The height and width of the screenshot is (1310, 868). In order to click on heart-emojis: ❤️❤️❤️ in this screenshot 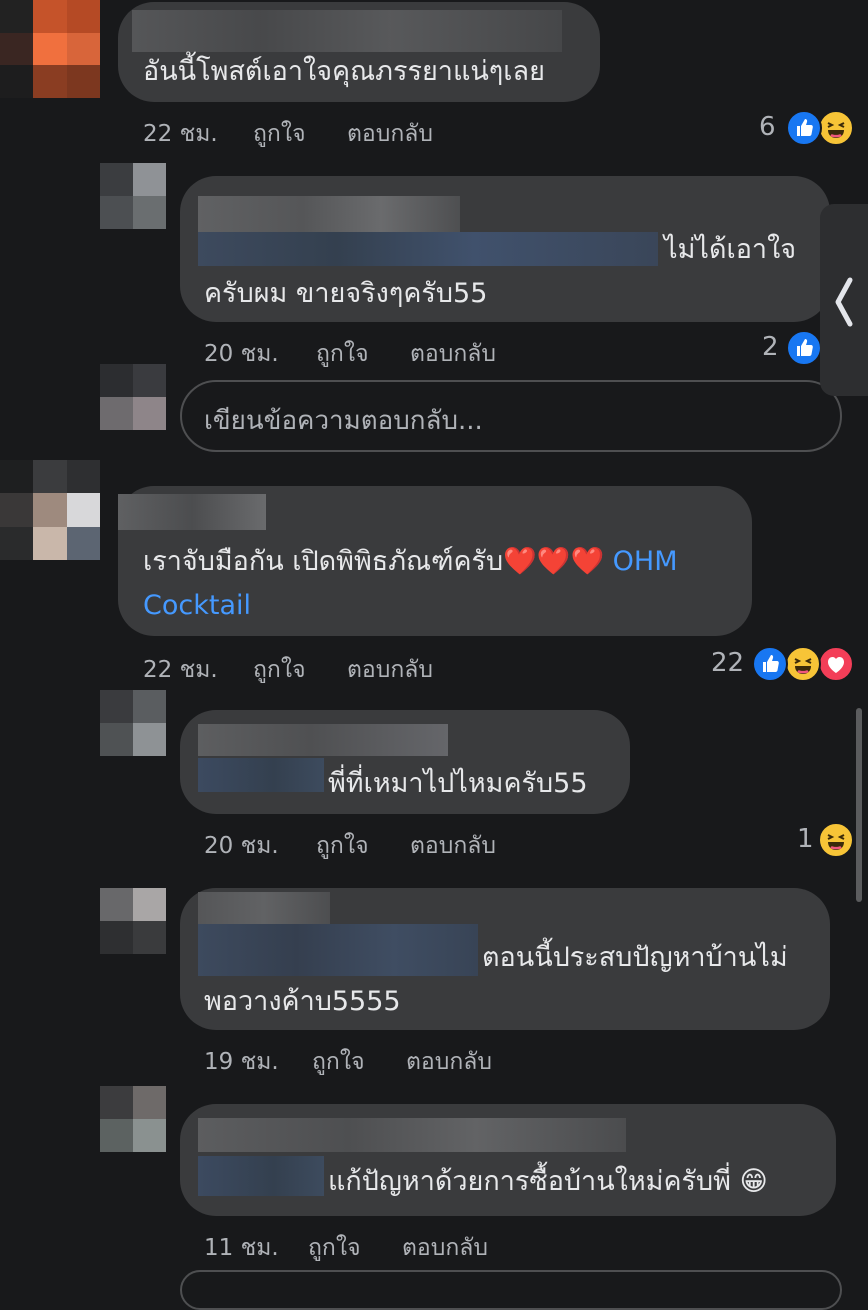, I will do `click(554, 561)`.